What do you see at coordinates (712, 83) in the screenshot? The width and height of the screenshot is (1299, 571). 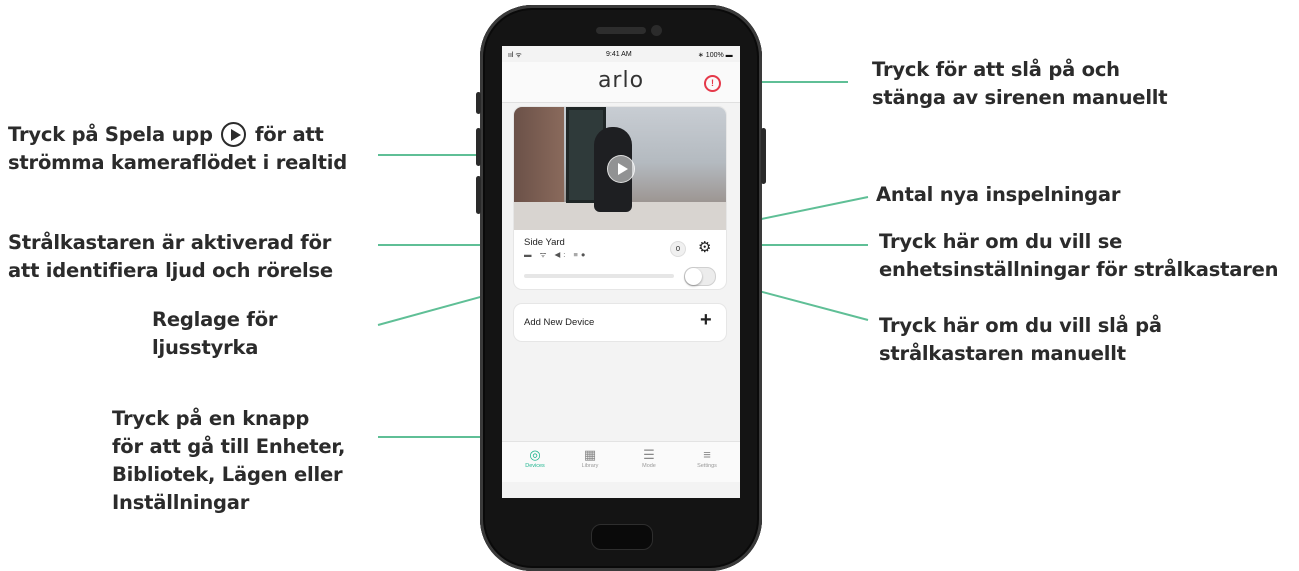 I see `siren-alert-icon: !` at bounding box center [712, 83].